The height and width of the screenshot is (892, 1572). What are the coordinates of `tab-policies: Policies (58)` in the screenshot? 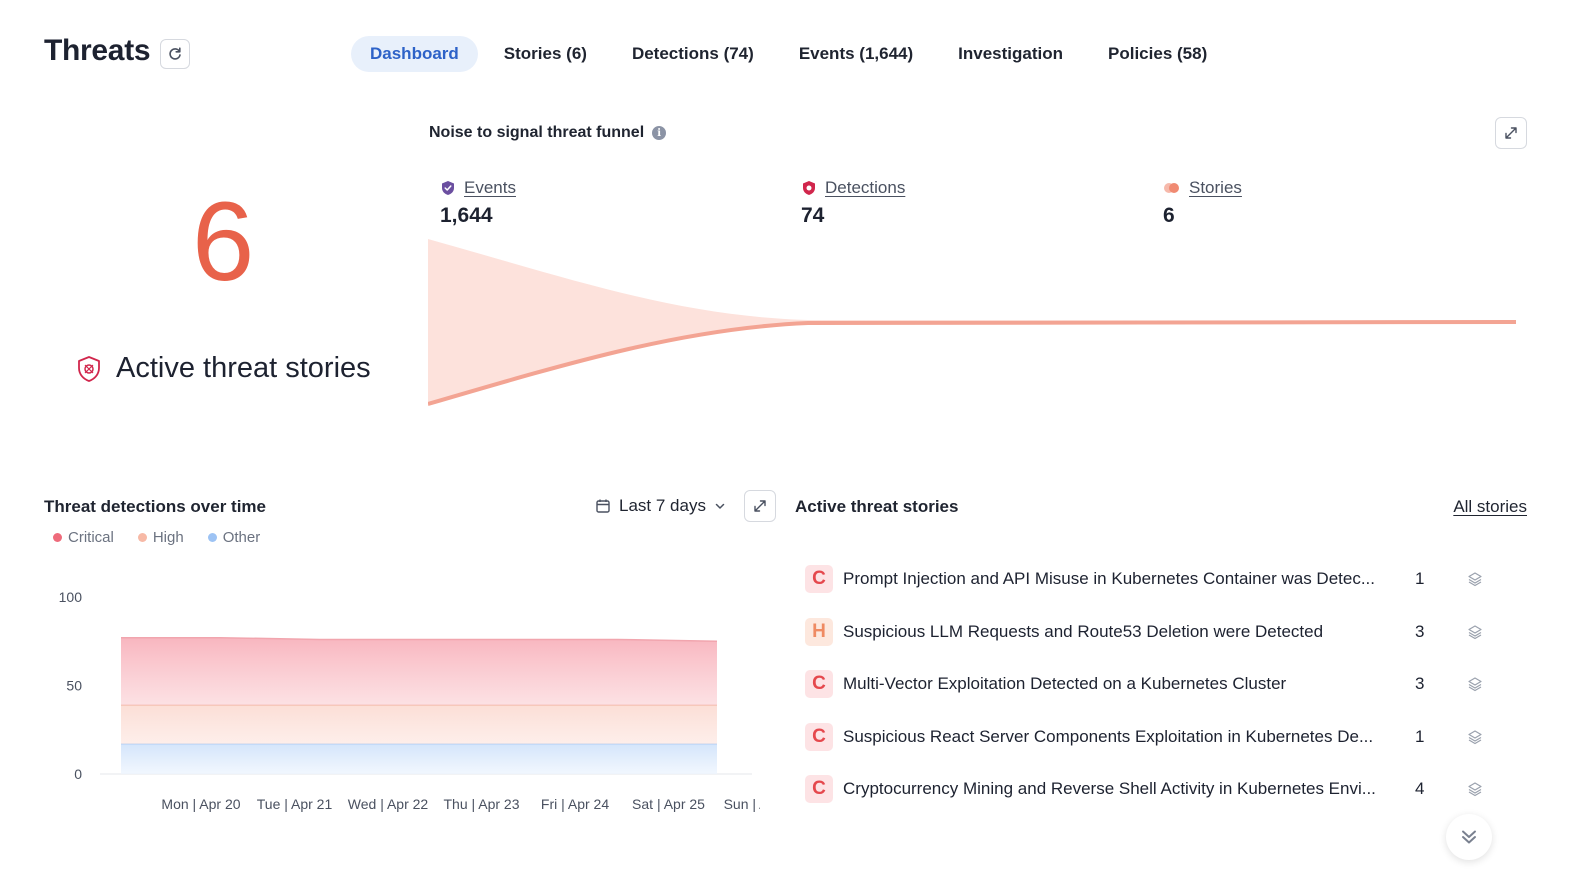 It's located at (1157, 54).